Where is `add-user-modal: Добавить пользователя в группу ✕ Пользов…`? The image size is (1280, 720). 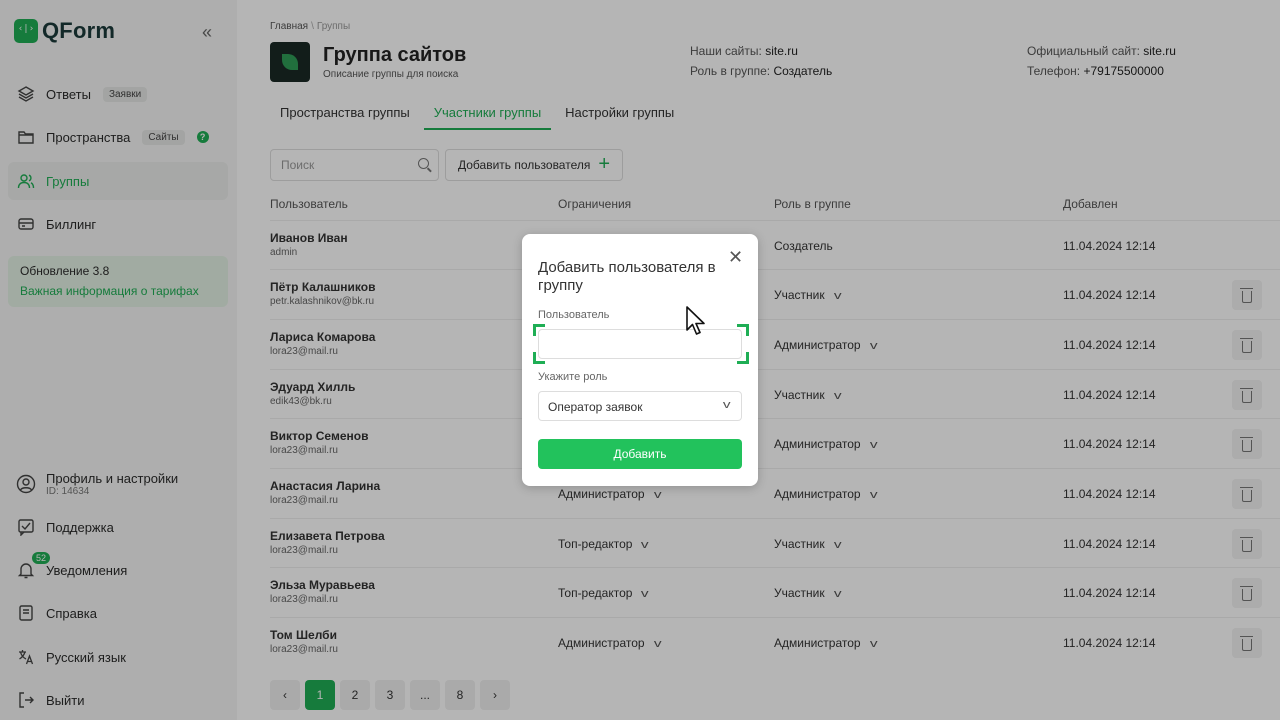 add-user-modal: Добавить пользователя в группу ✕ Пользов… is located at coordinates (640, 360).